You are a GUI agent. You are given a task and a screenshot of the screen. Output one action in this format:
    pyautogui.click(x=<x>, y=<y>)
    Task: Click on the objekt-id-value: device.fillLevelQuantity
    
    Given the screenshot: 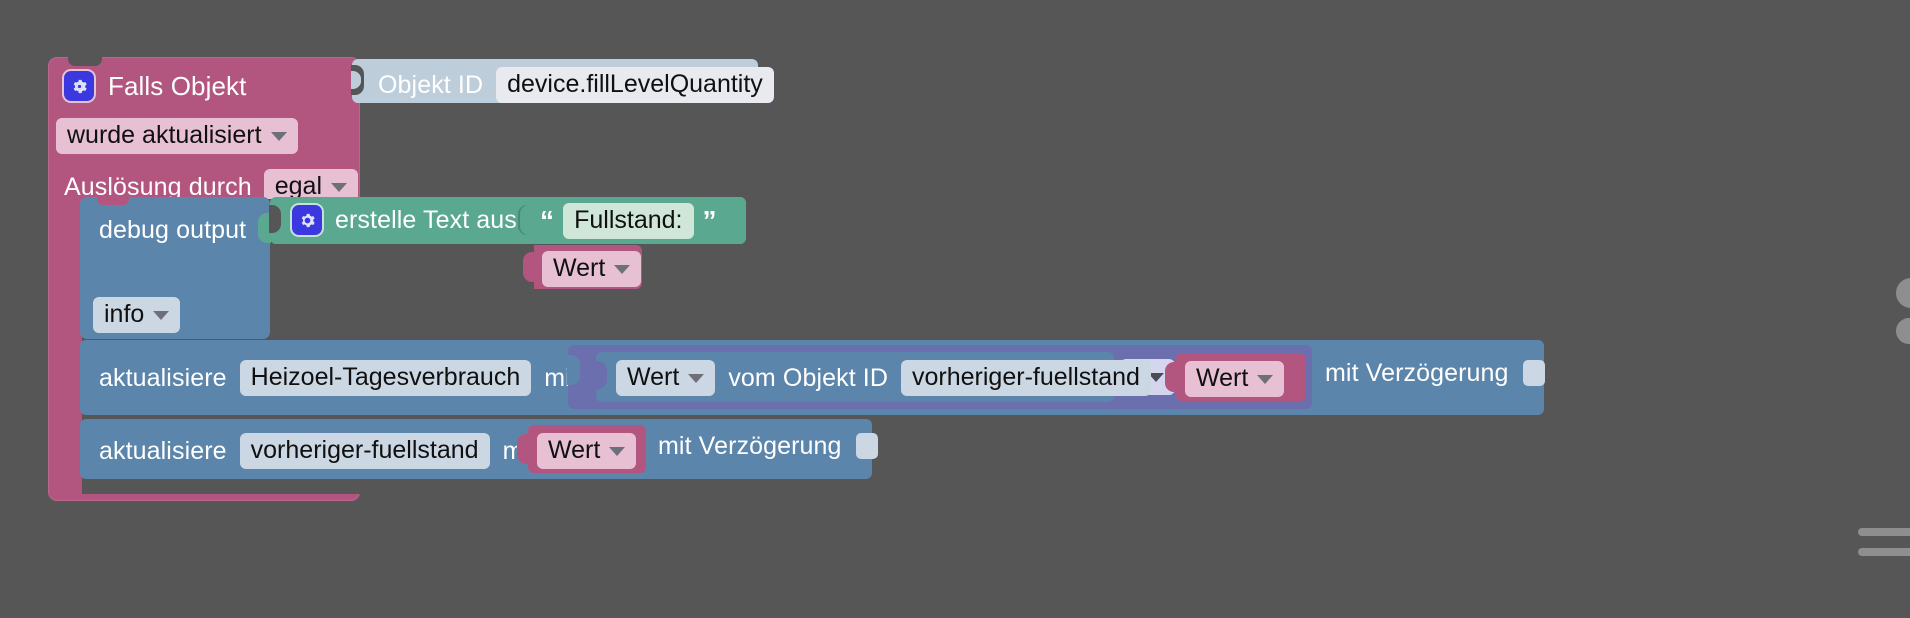 What is the action you would take?
    pyautogui.click(x=635, y=84)
    